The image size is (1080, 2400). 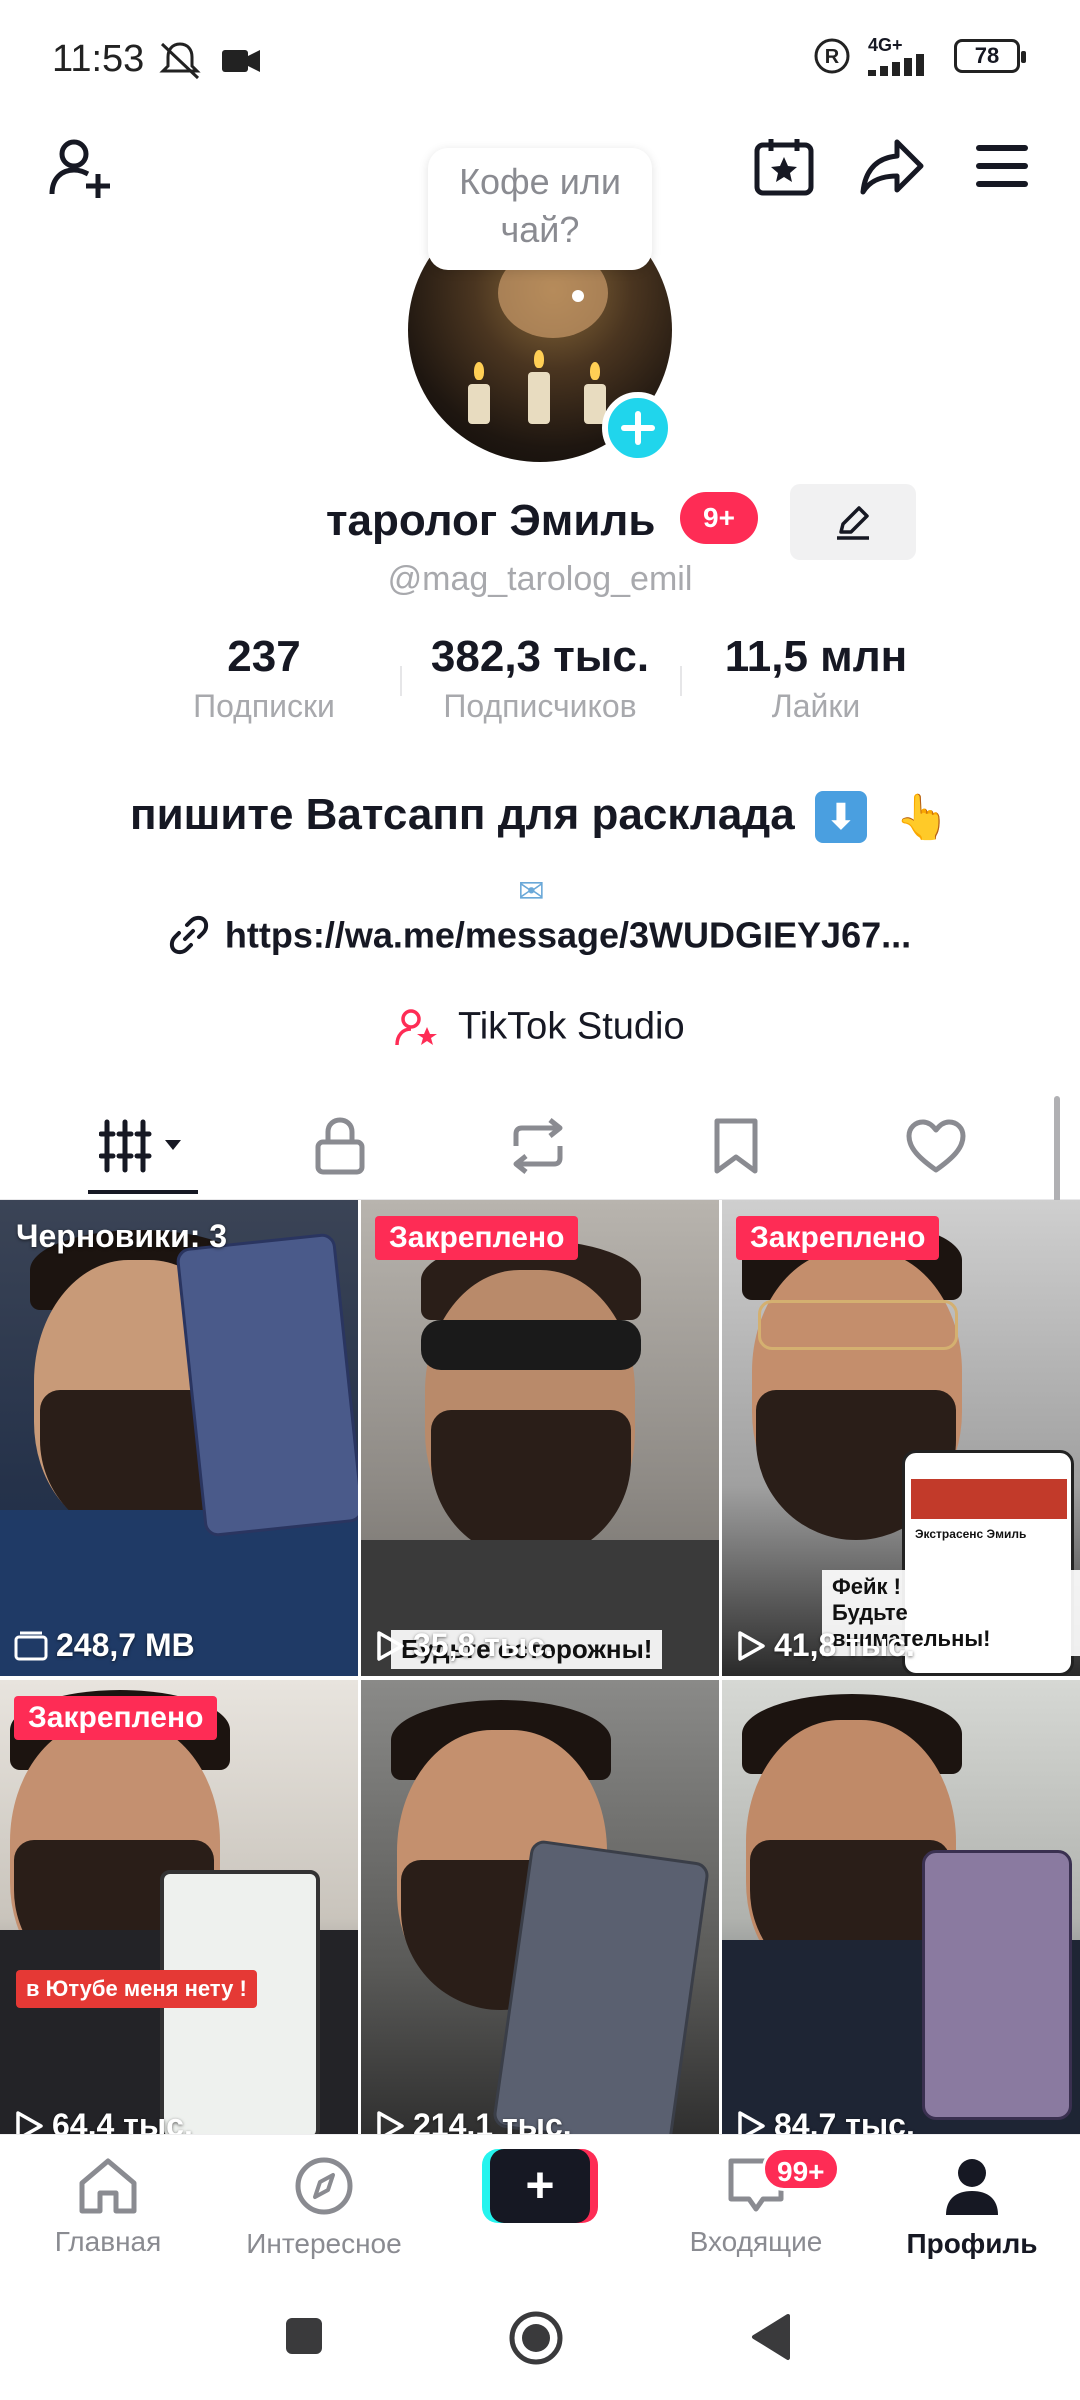 What do you see at coordinates (972, 2243) in the screenshot?
I see `nav-profile-label: Профиль` at bounding box center [972, 2243].